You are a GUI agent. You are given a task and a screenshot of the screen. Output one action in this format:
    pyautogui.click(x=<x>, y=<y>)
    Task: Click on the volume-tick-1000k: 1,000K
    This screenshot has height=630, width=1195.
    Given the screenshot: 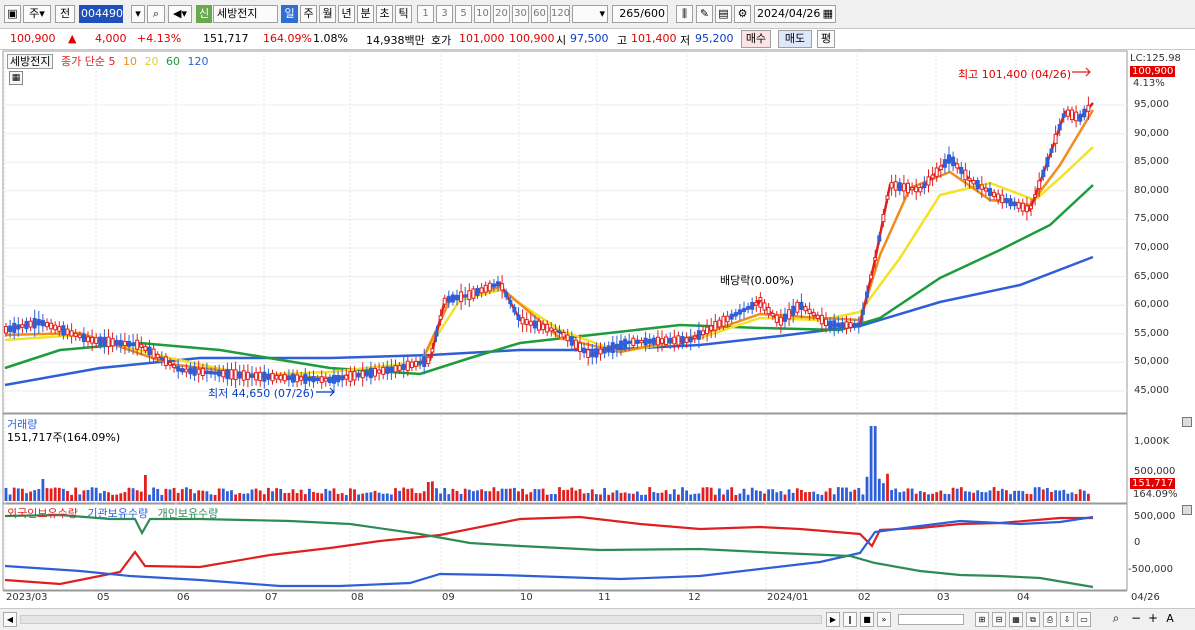 What is the action you would take?
    pyautogui.click(x=1152, y=441)
    